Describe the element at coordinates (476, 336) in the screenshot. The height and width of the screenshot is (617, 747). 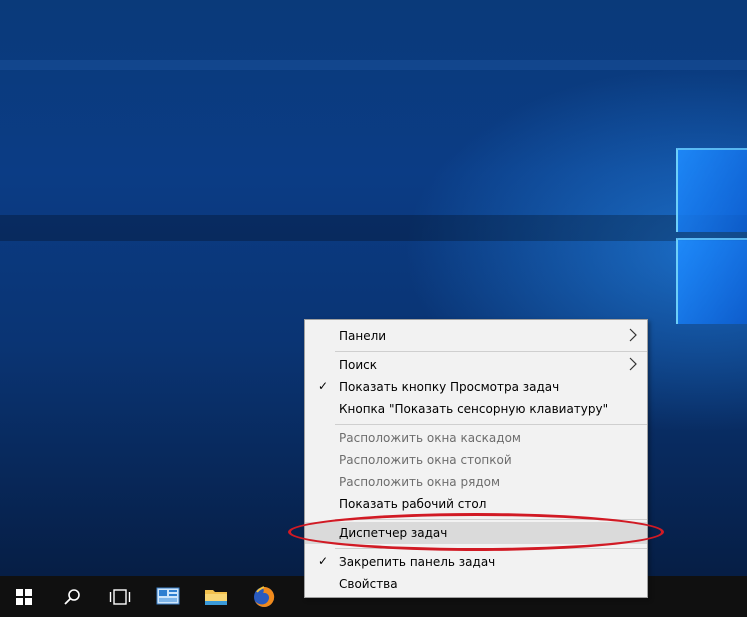
I see `menu-item-panels: Панели` at that location.